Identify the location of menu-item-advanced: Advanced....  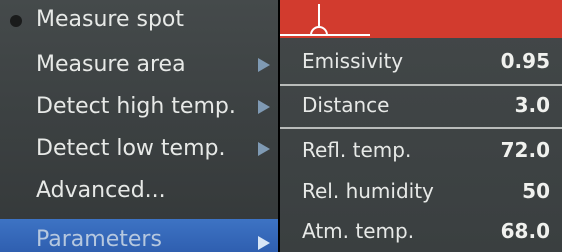
(139, 191).